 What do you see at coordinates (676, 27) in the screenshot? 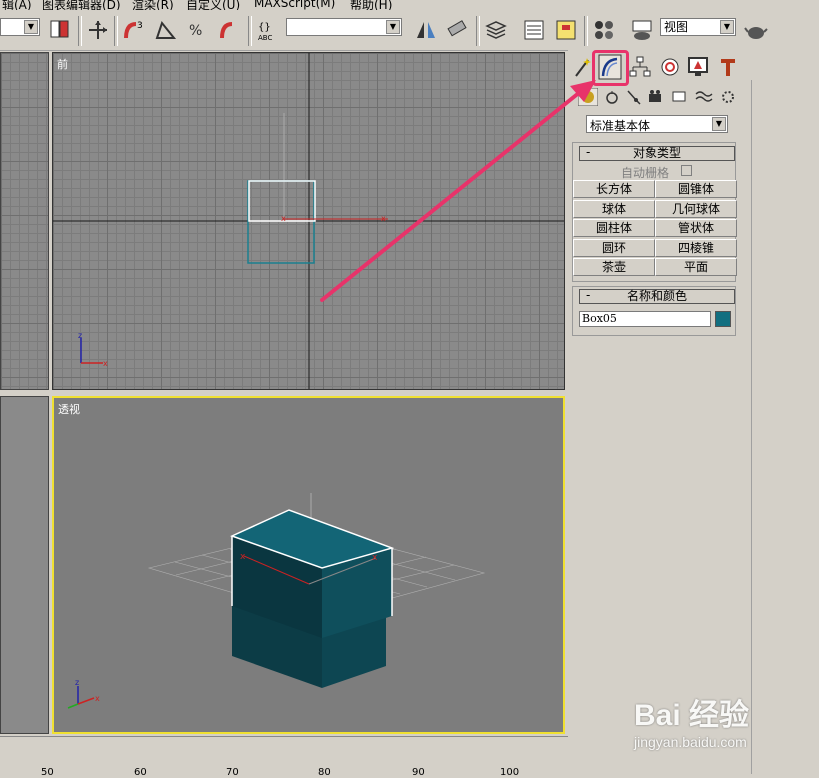
I see `render-viewport-value: 视图` at bounding box center [676, 27].